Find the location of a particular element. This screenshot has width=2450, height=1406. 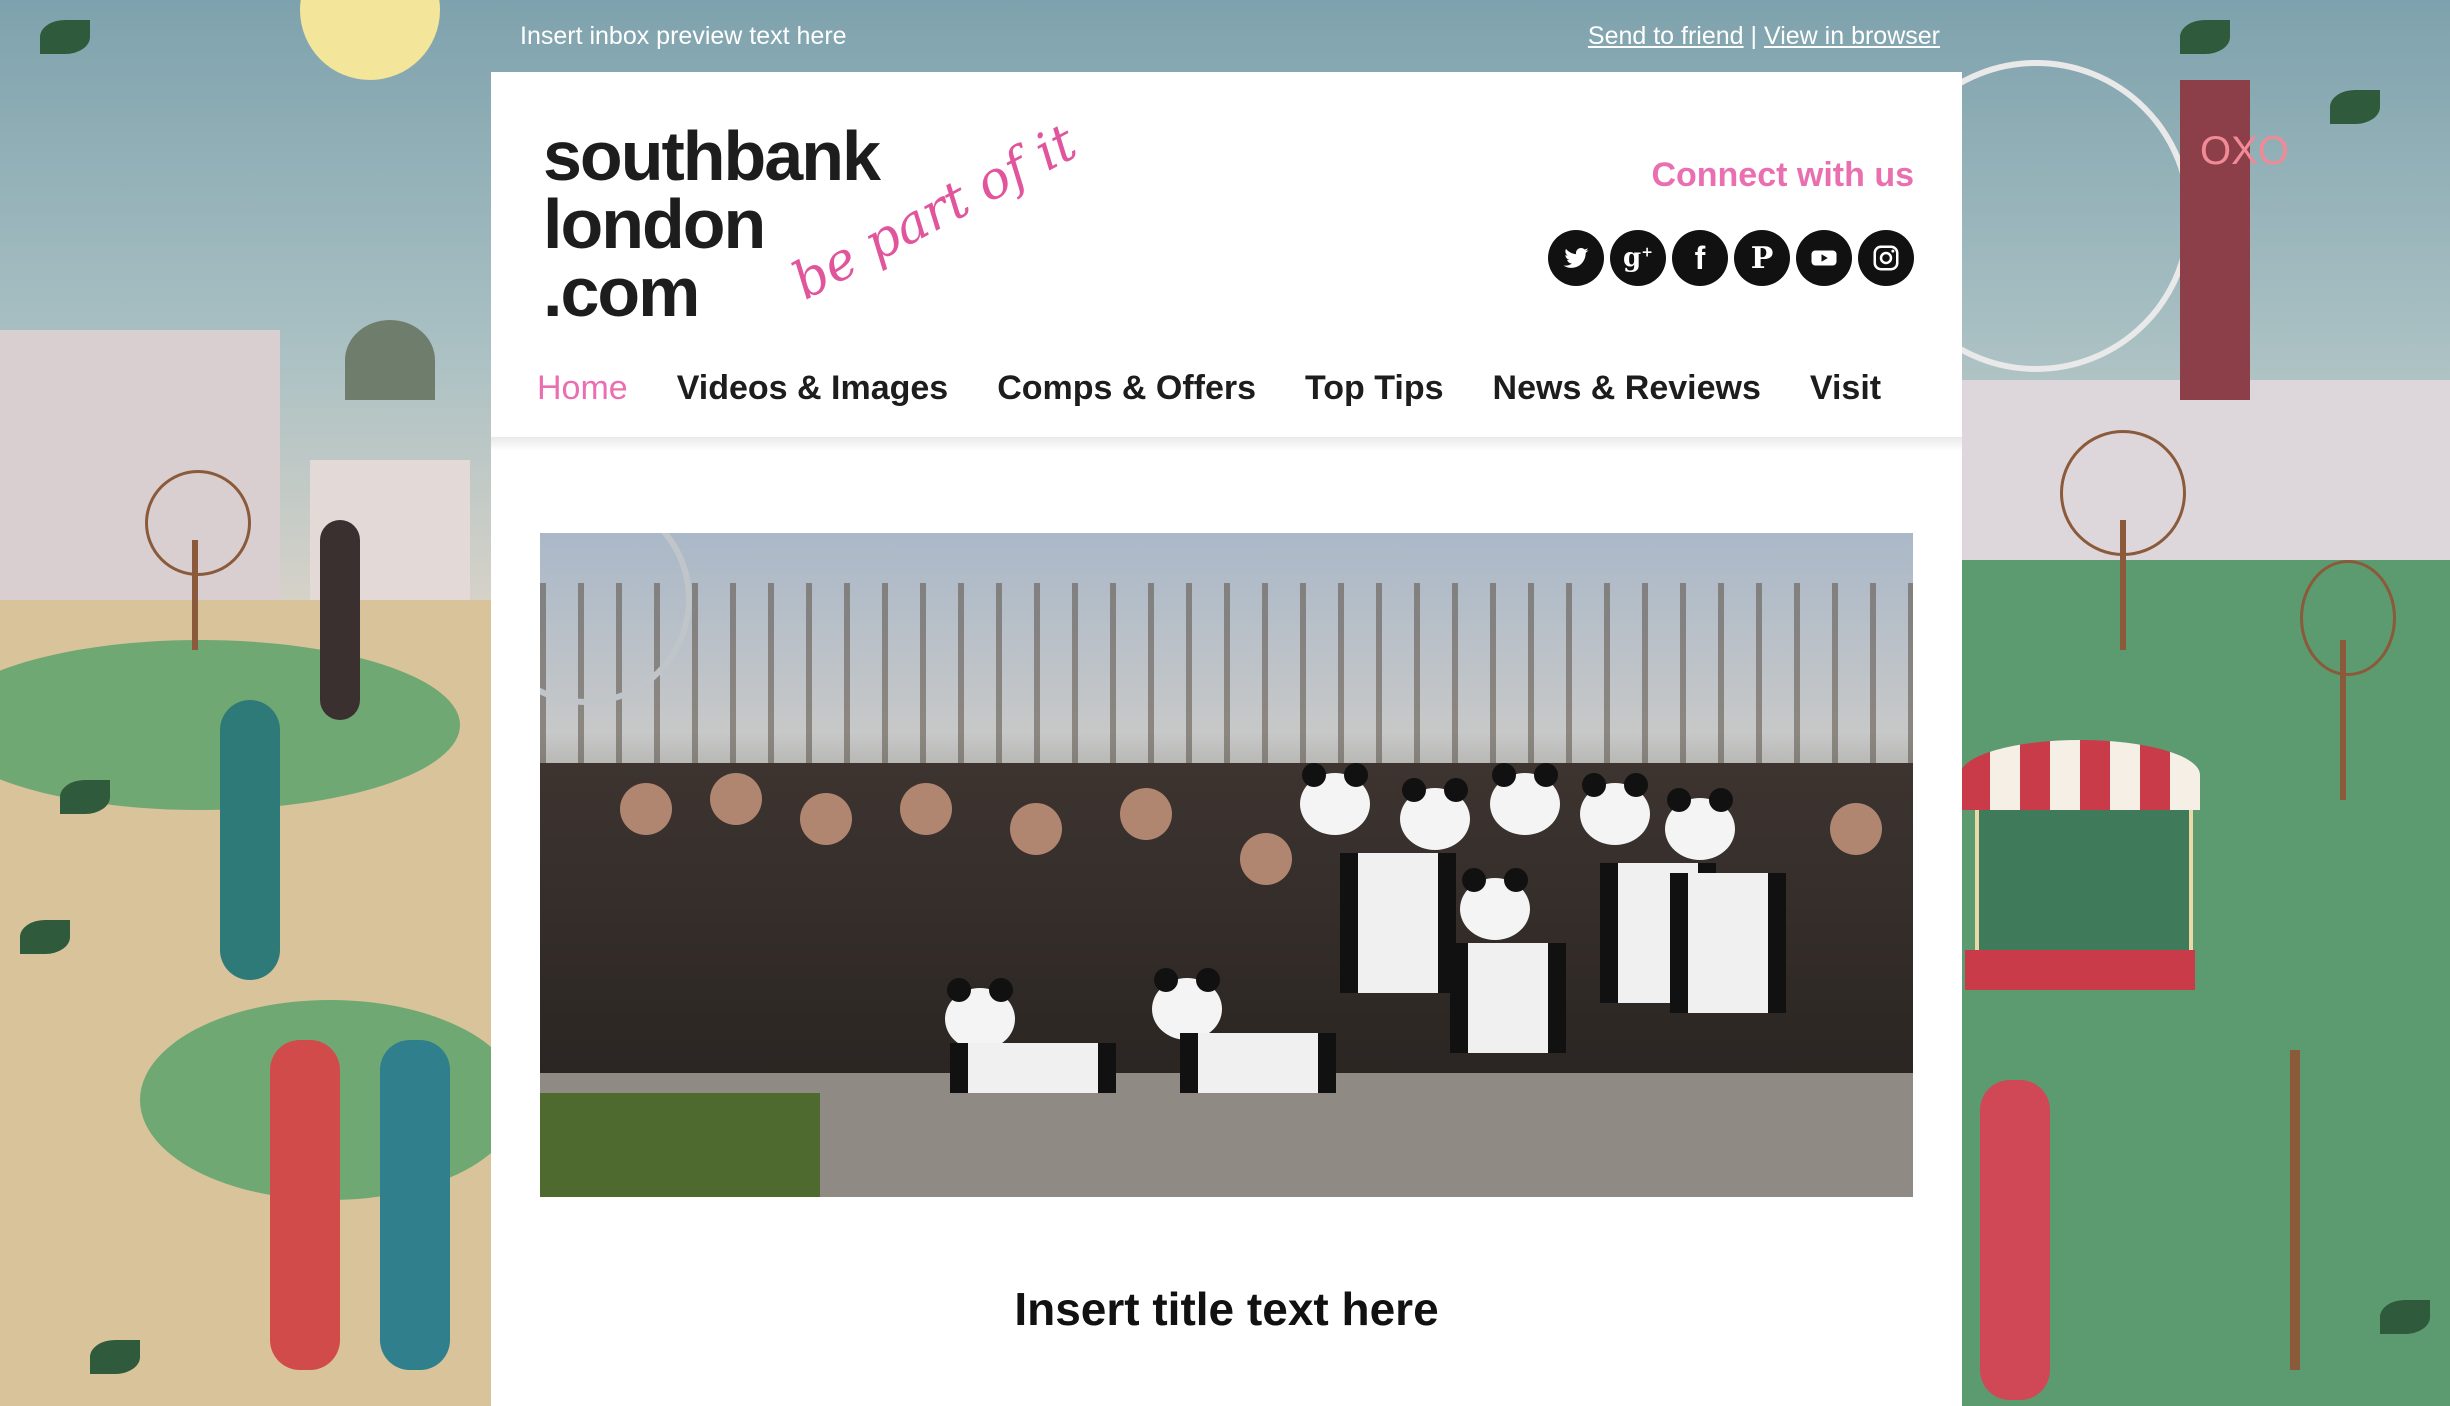

performer-illustration is located at coordinates (340, 620).